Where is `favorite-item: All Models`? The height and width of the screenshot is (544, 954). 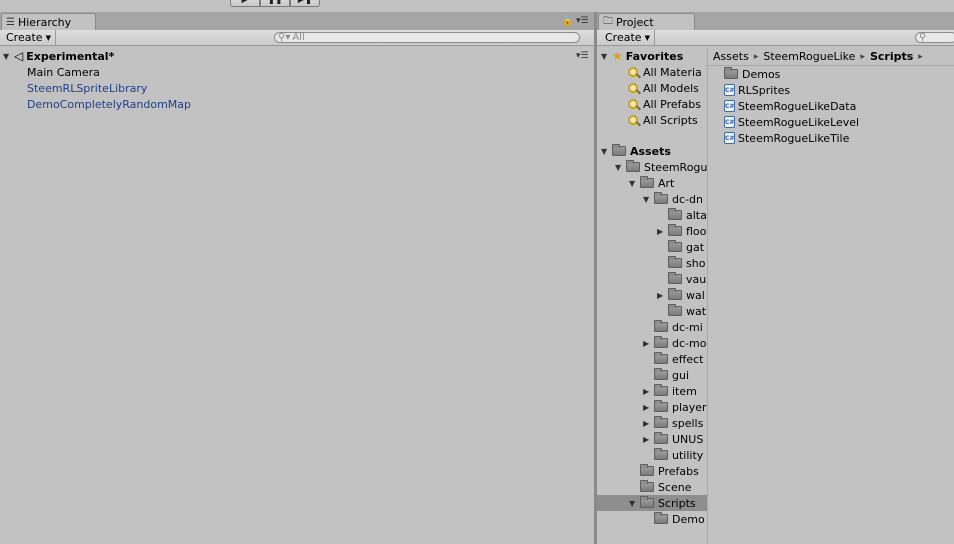
favorite-item: All Models is located at coordinates (652, 88).